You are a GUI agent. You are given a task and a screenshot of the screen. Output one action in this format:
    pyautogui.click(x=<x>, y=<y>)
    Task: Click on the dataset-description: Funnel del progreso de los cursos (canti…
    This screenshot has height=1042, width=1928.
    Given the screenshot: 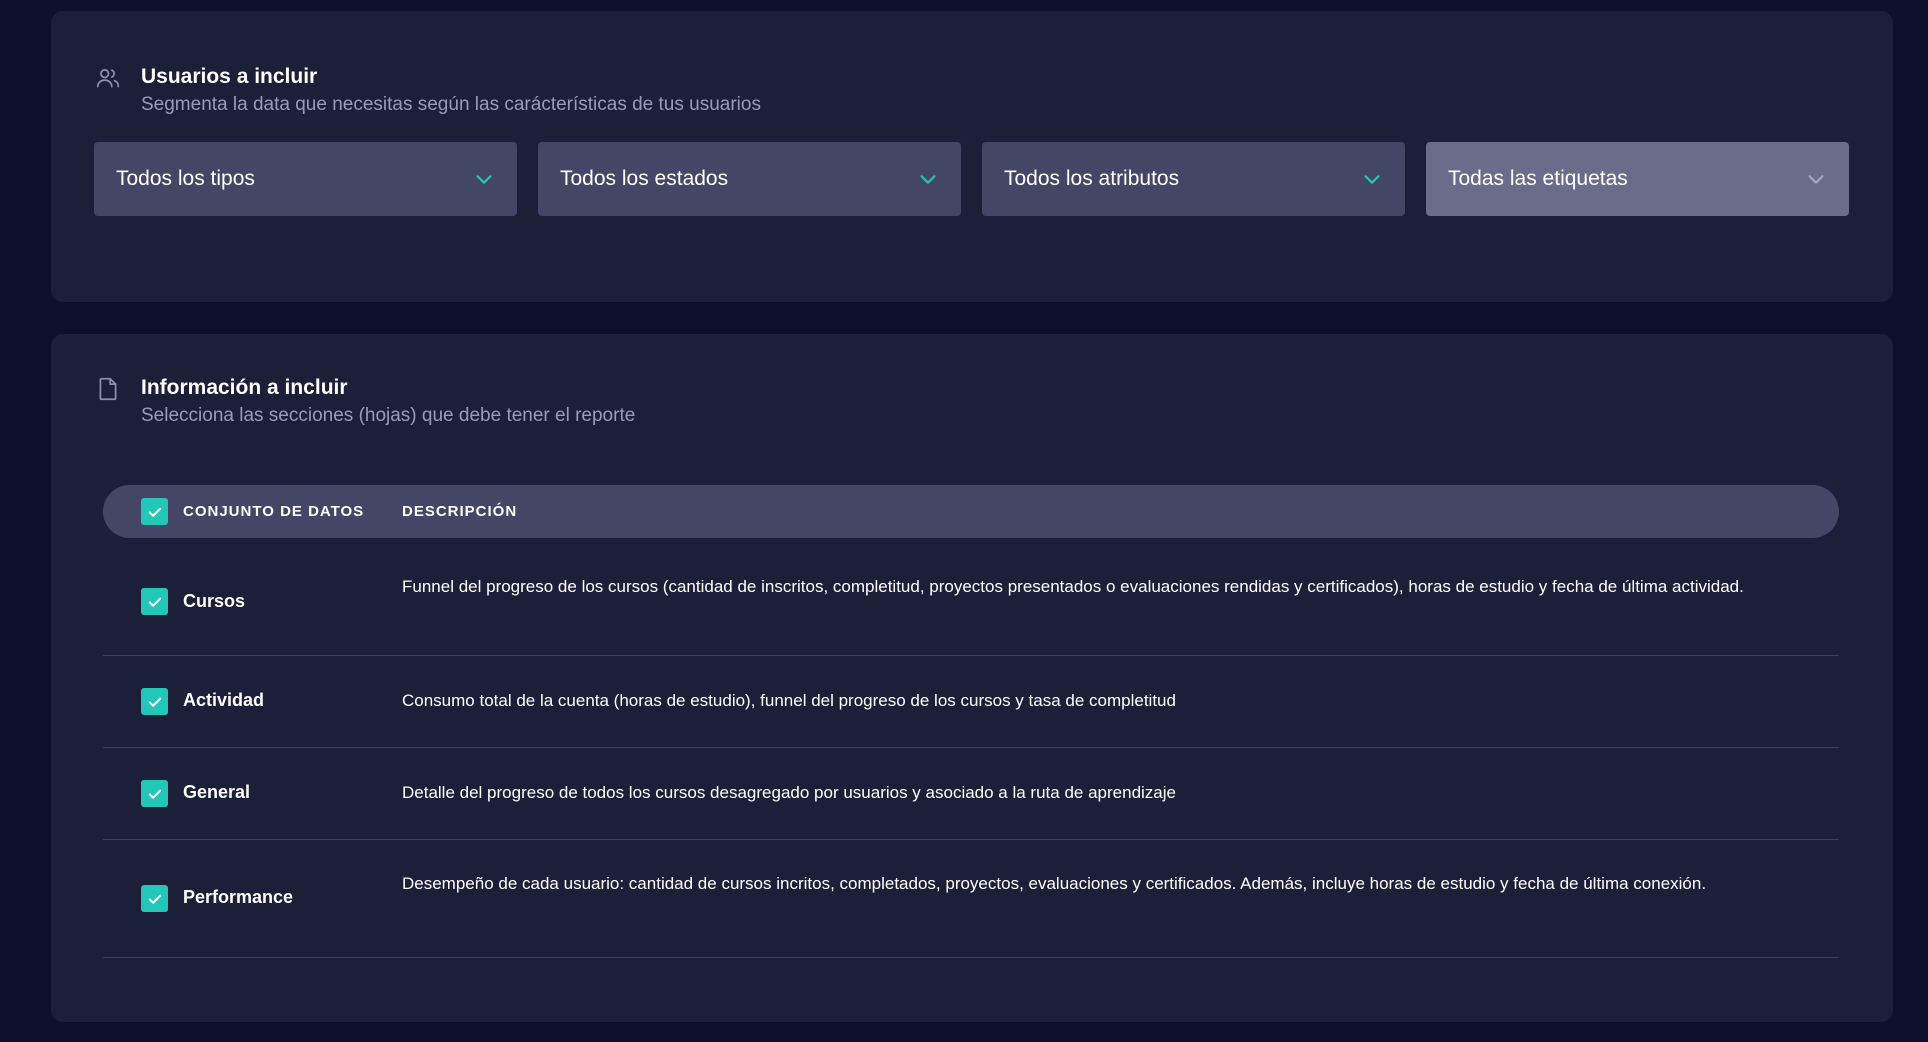 What is the action you would take?
    pyautogui.click(x=1073, y=586)
    